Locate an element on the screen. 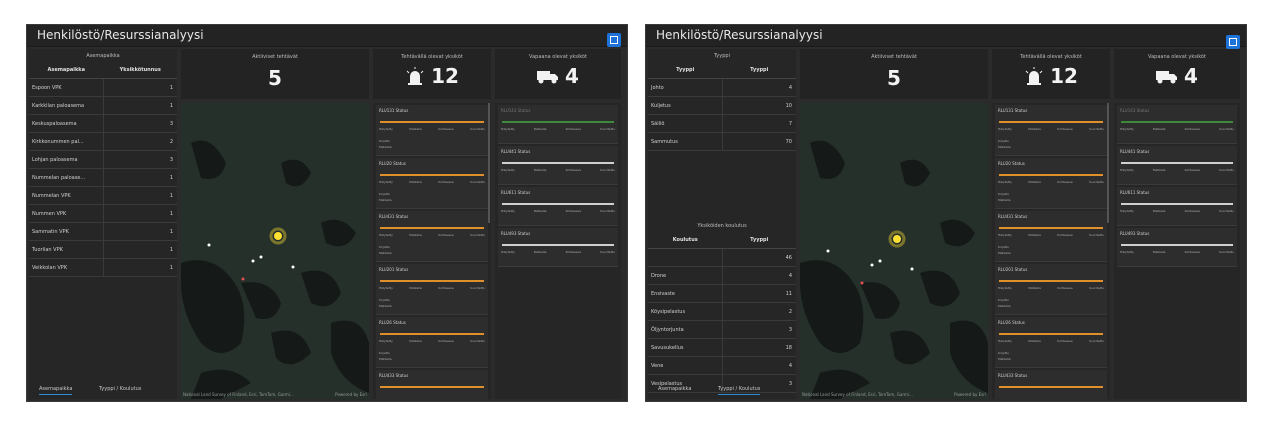 This screenshot has width=1280, height=432. kpi-active-tasks: Aktiiviset tehtävät 5 is located at coordinates (275, 74).